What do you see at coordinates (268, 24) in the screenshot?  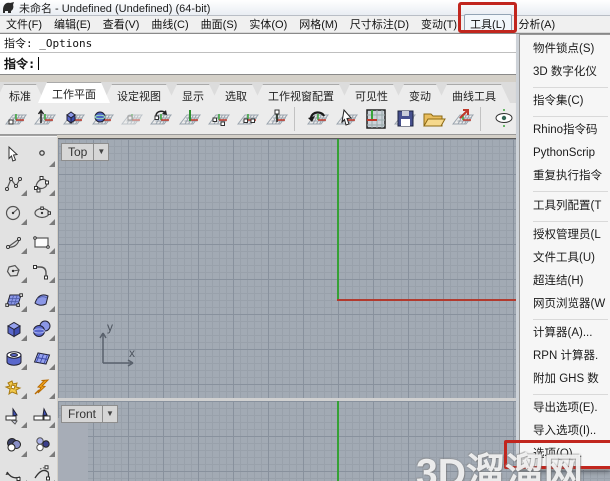 I see `menu-solid: 实体(O)` at bounding box center [268, 24].